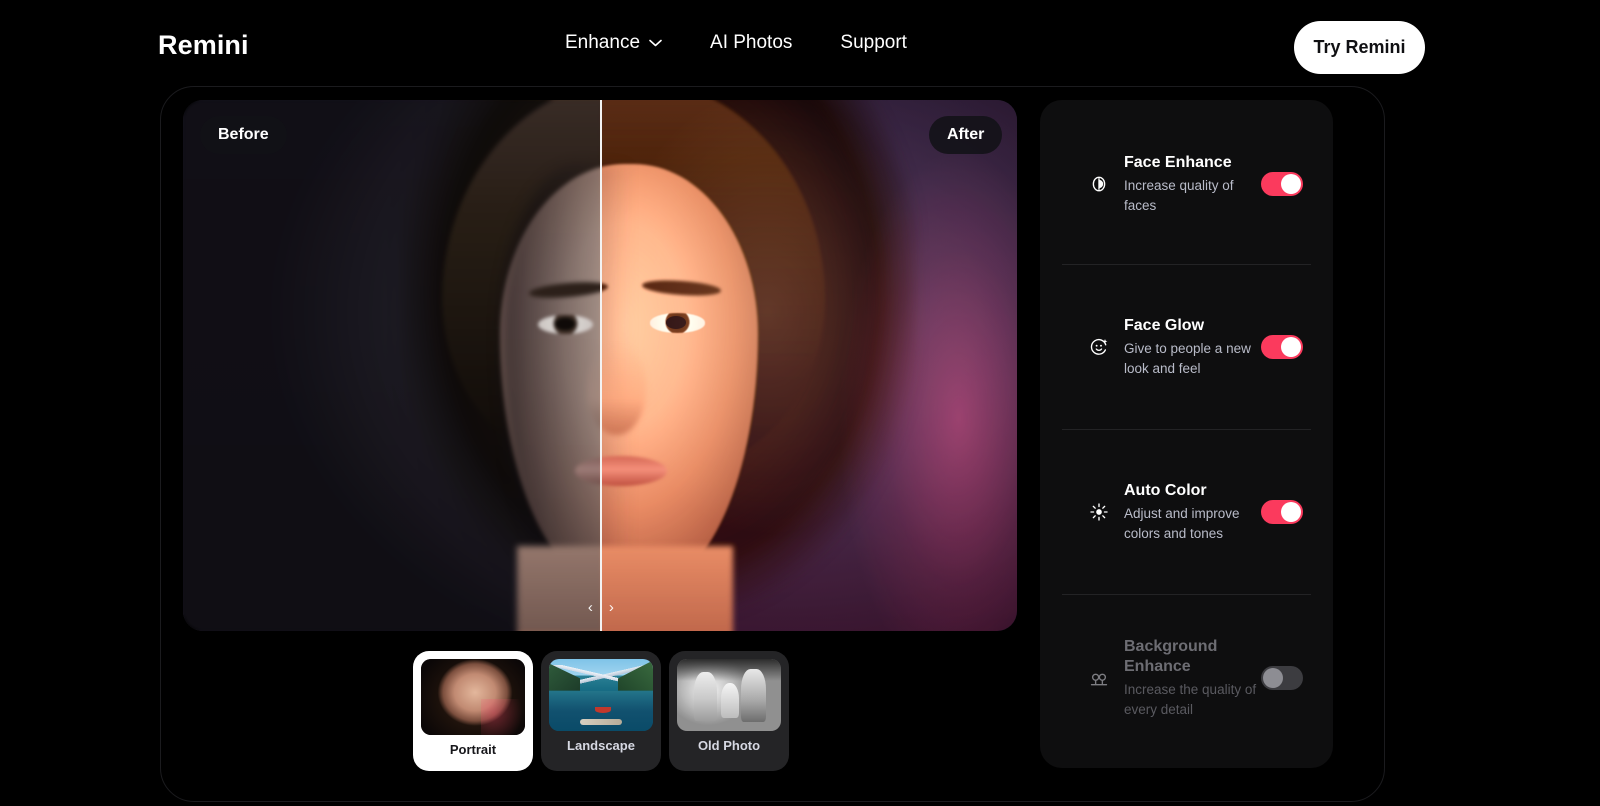 The image size is (1600, 806). Describe the element at coordinates (473, 749) in the screenshot. I see `thumbnail-portrait-label: Portrait` at that location.